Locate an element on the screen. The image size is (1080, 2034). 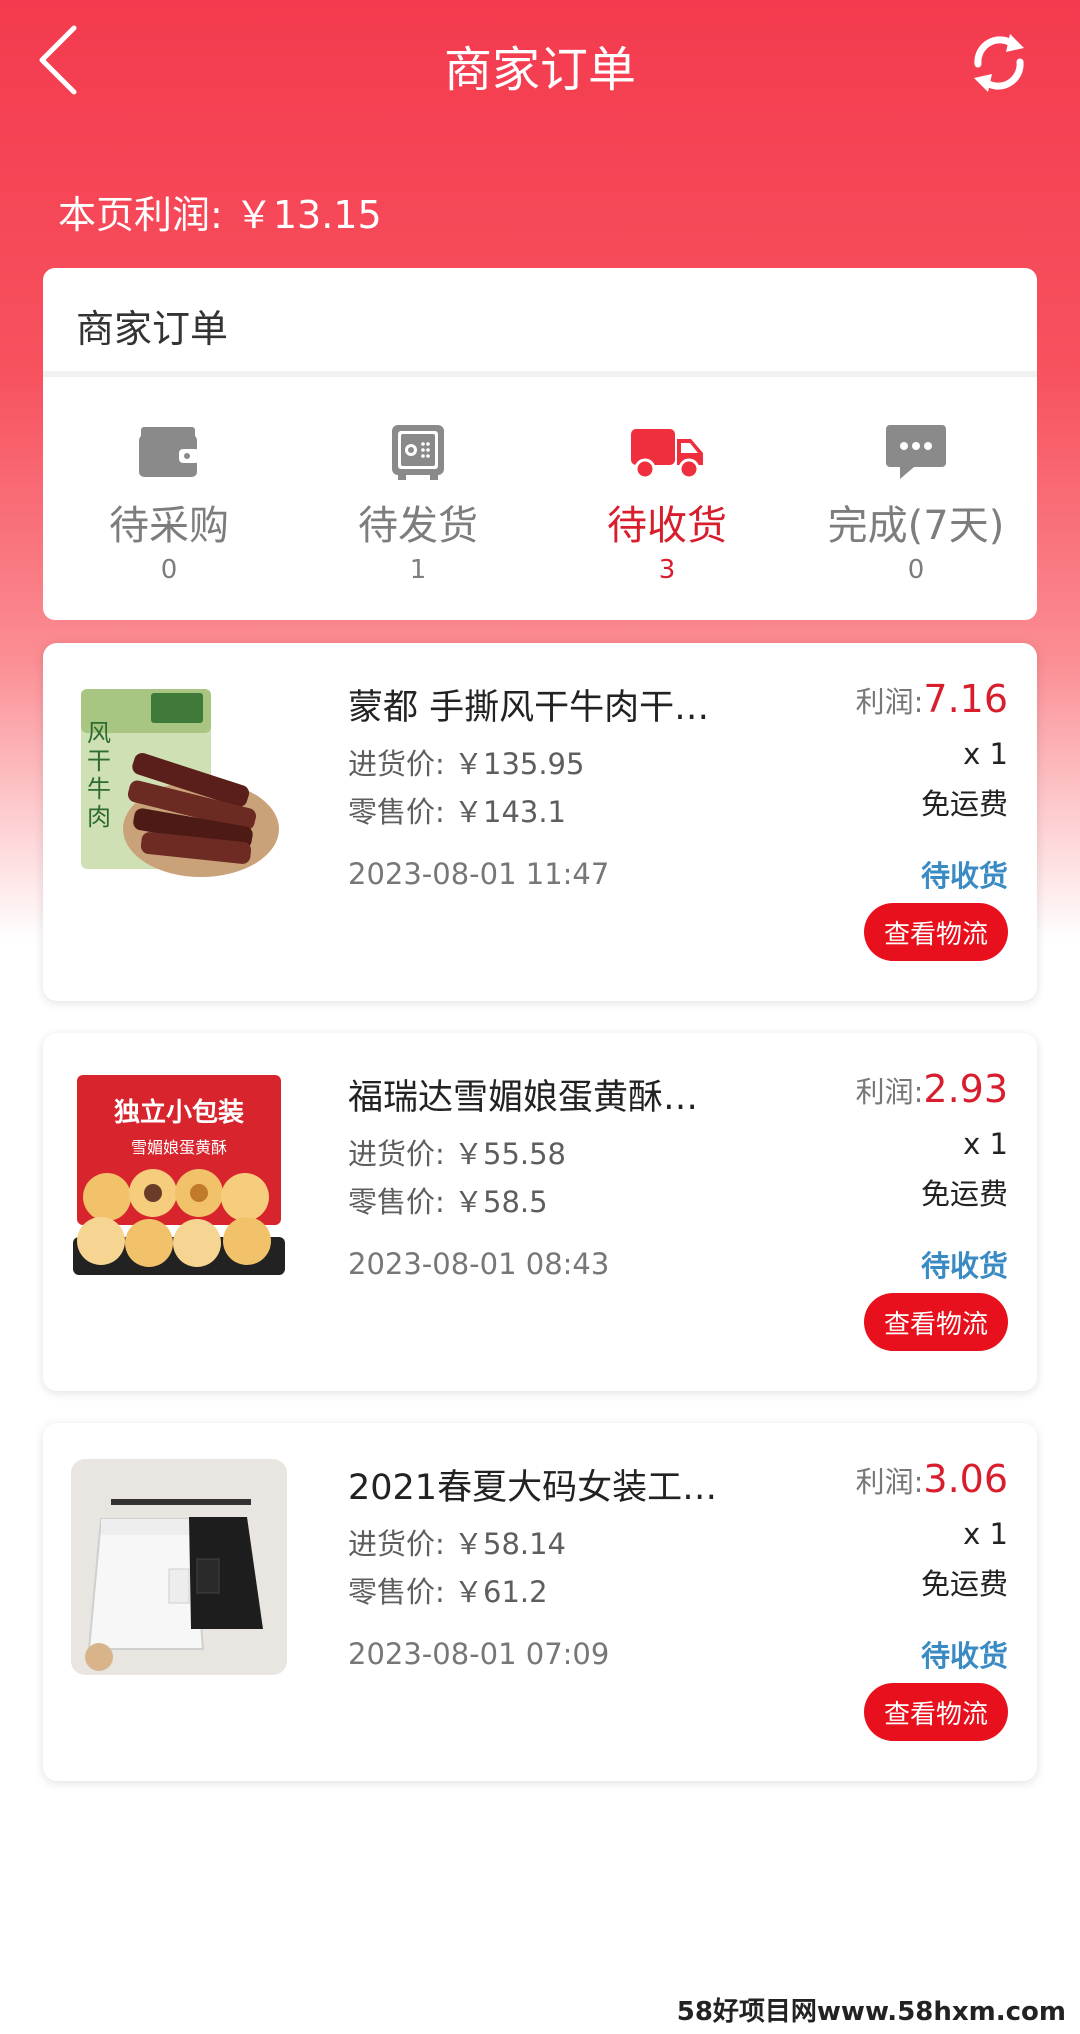
retail-price: 零售价: ￥61.2 is located at coordinates (448, 1592).